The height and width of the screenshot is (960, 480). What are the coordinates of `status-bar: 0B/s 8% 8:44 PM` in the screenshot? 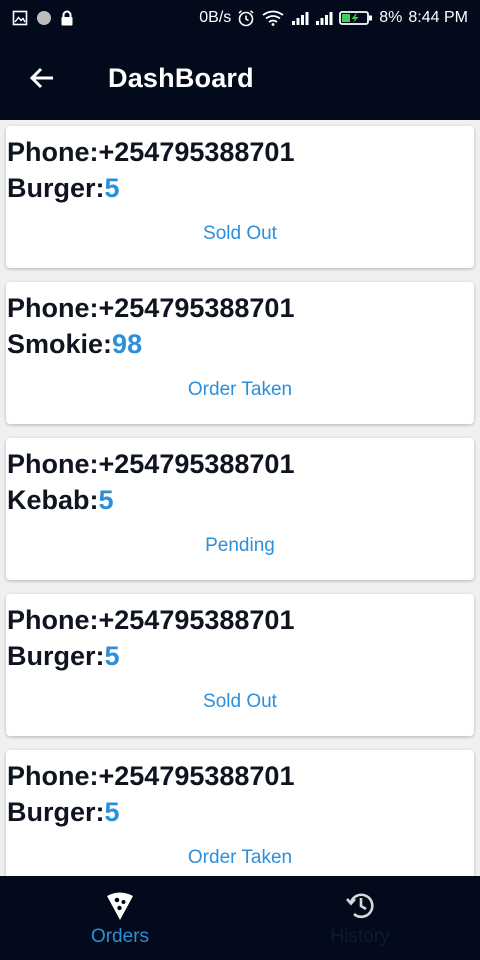 It's located at (240, 18).